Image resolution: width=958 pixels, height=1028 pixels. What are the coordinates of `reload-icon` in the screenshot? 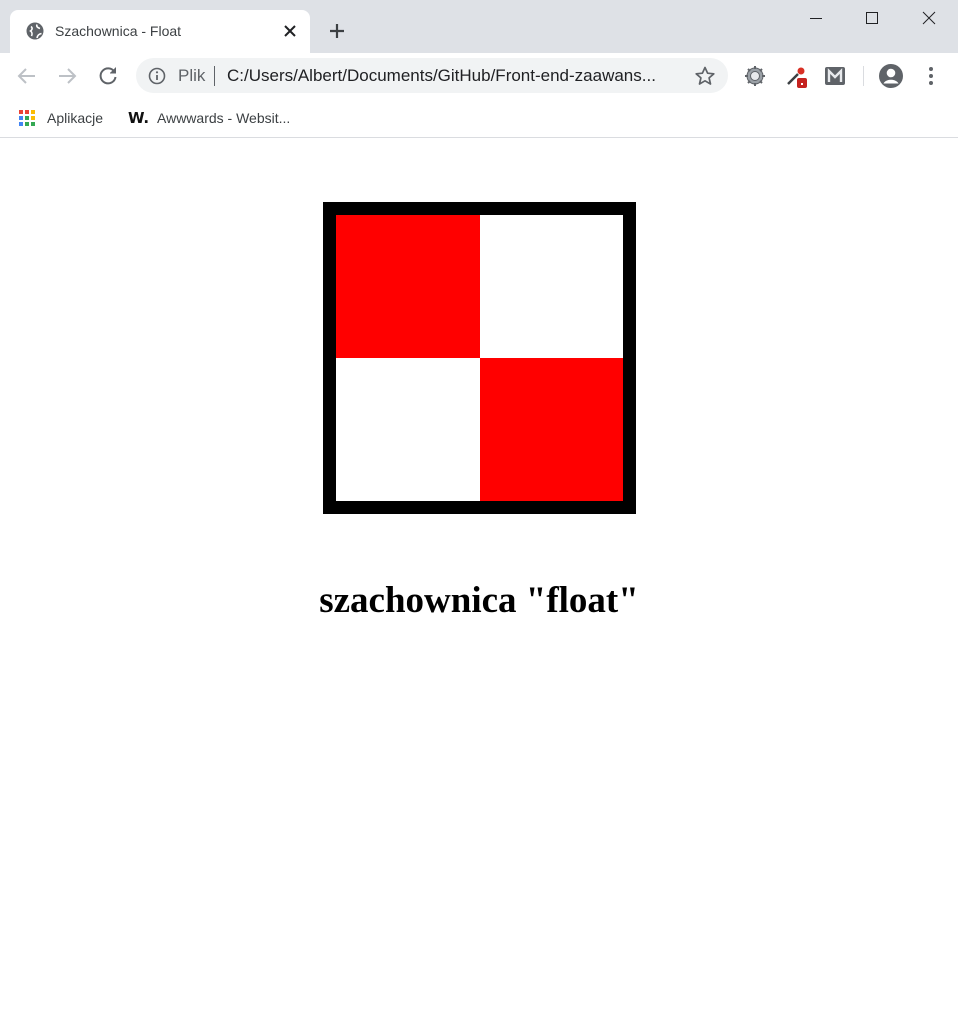 It's located at (108, 76).